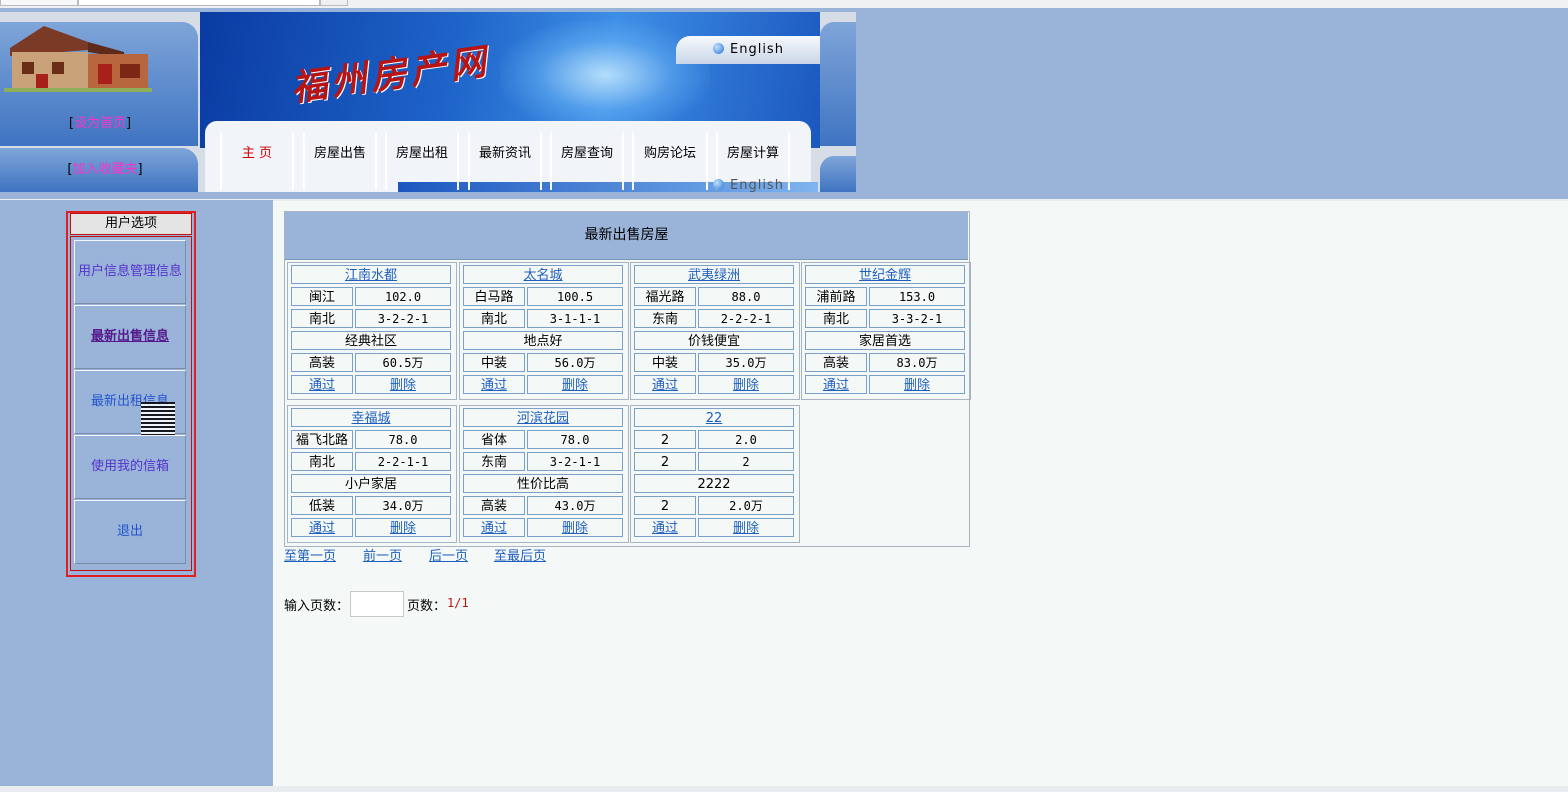 The height and width of the screenshot is (792, 1568). I want to click on add-favorites-button: 加入收藏夹, so click(104, 169).